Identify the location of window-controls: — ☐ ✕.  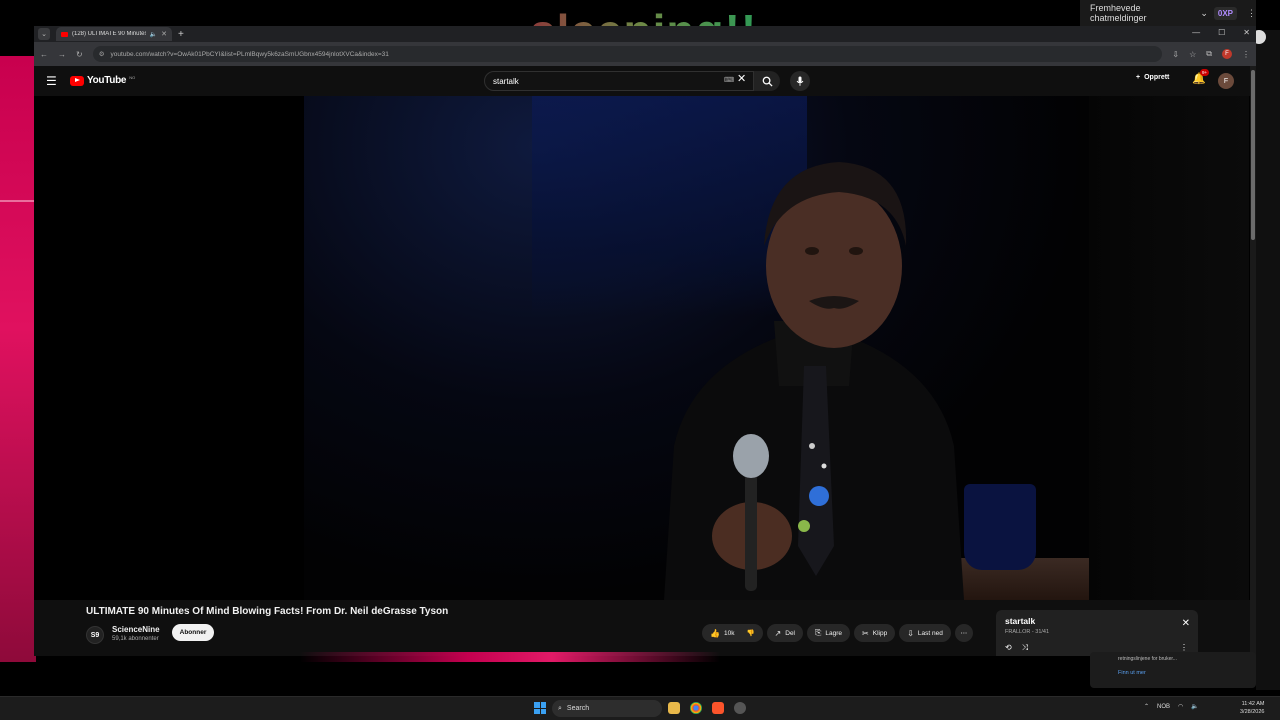
(1221, 32).